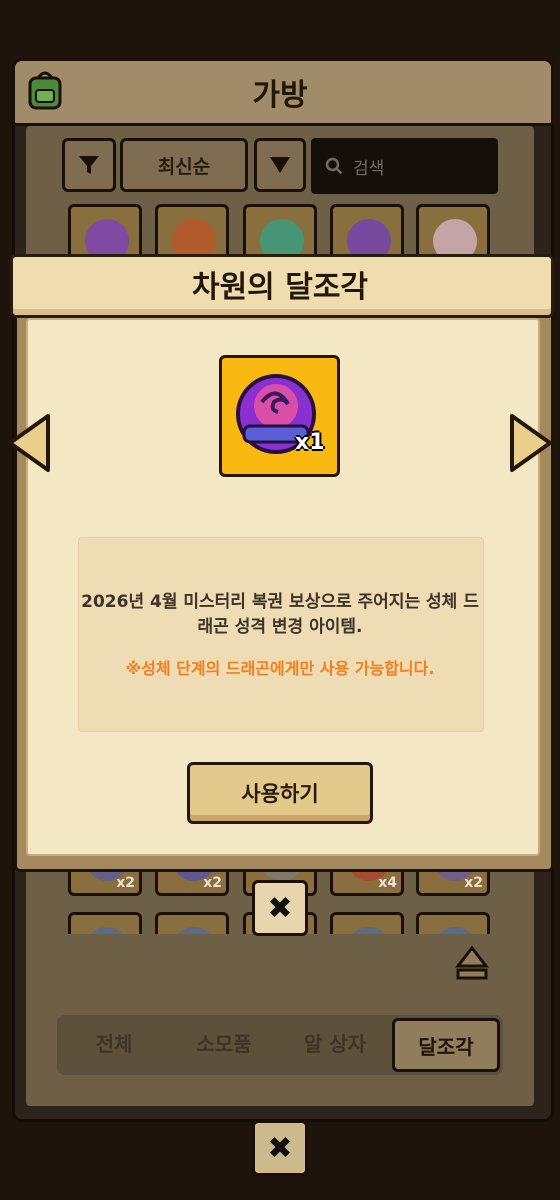 Image resolution: width=560 pixels, height=1200 pixels. Describe the element at coordinates (335, 1042) in the screenshot. I see `tab-egg-box: 알 상자` at that location.